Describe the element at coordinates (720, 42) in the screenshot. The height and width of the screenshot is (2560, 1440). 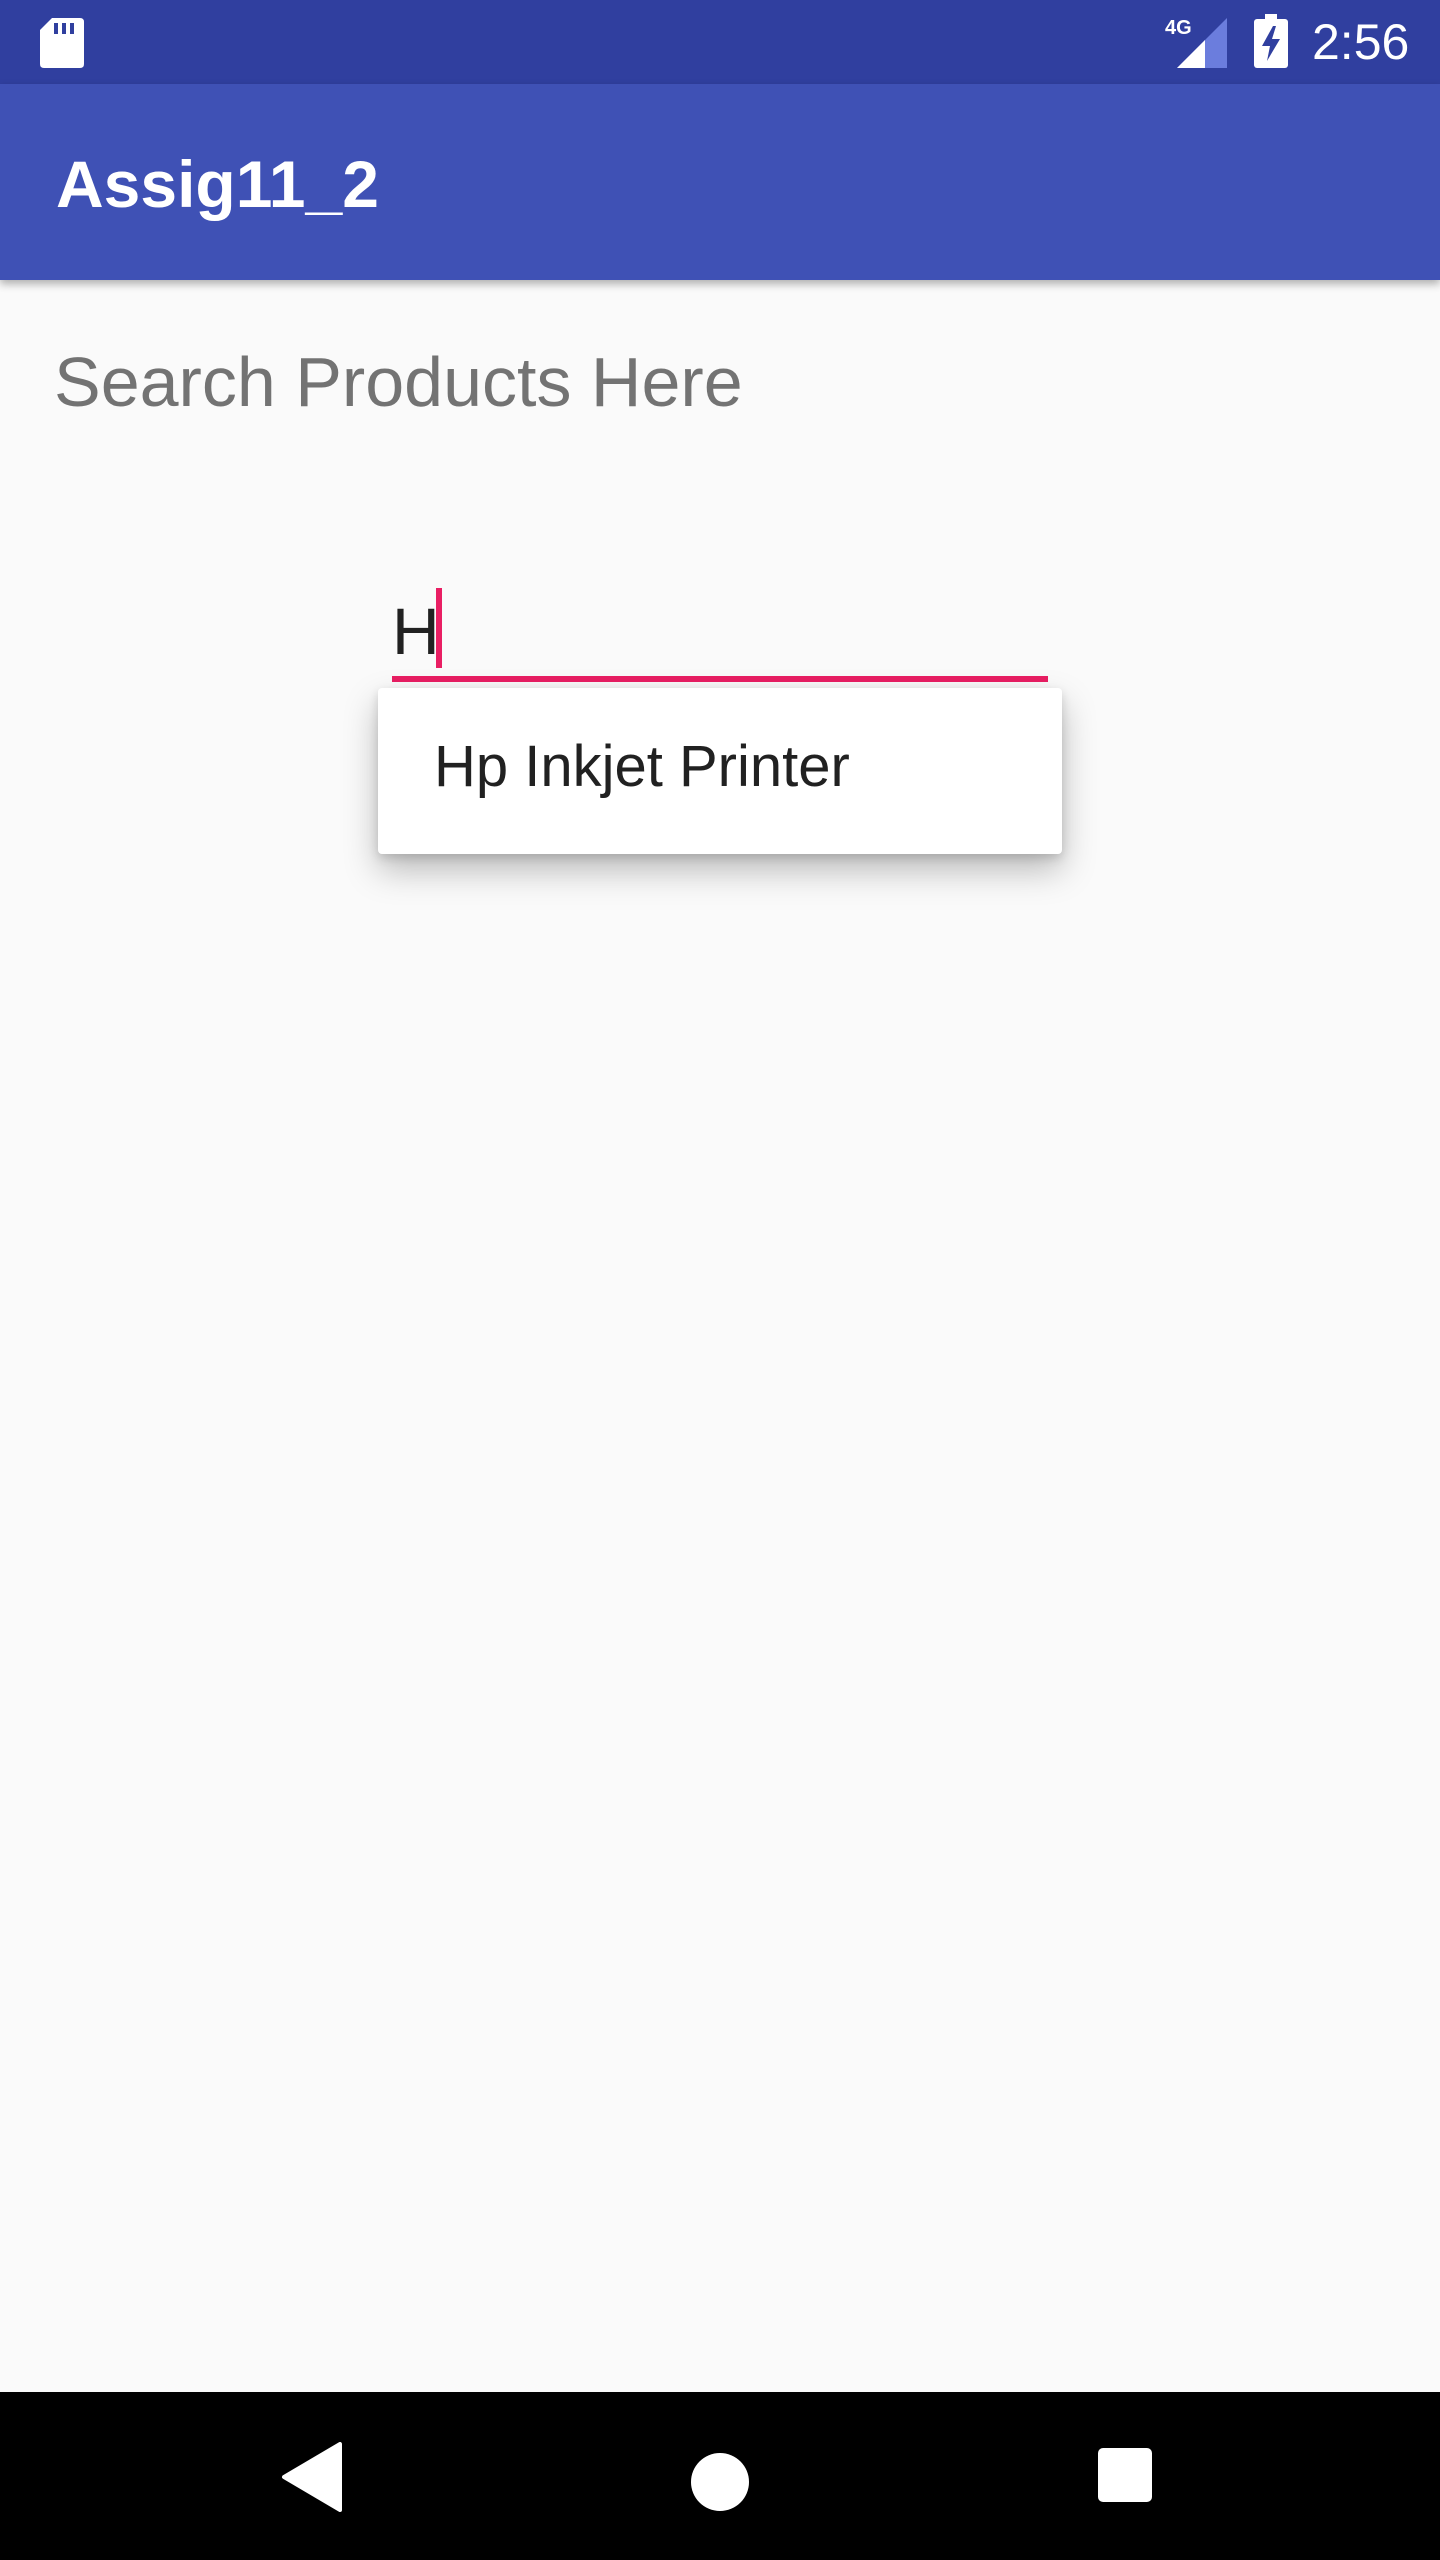
I see `status-bar: 4G 2:56` at that location.